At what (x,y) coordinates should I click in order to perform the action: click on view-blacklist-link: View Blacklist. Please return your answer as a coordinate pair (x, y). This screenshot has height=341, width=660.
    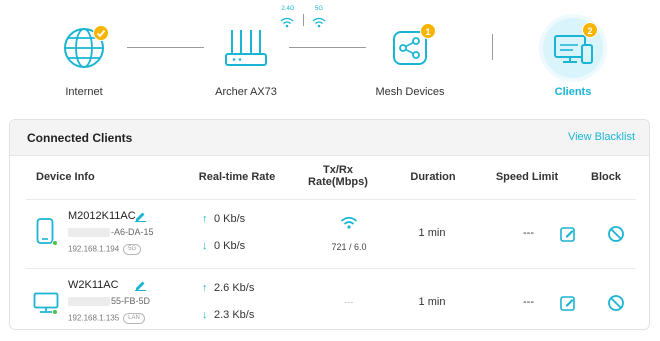
    Looking at the image, I should click on (601, 137).